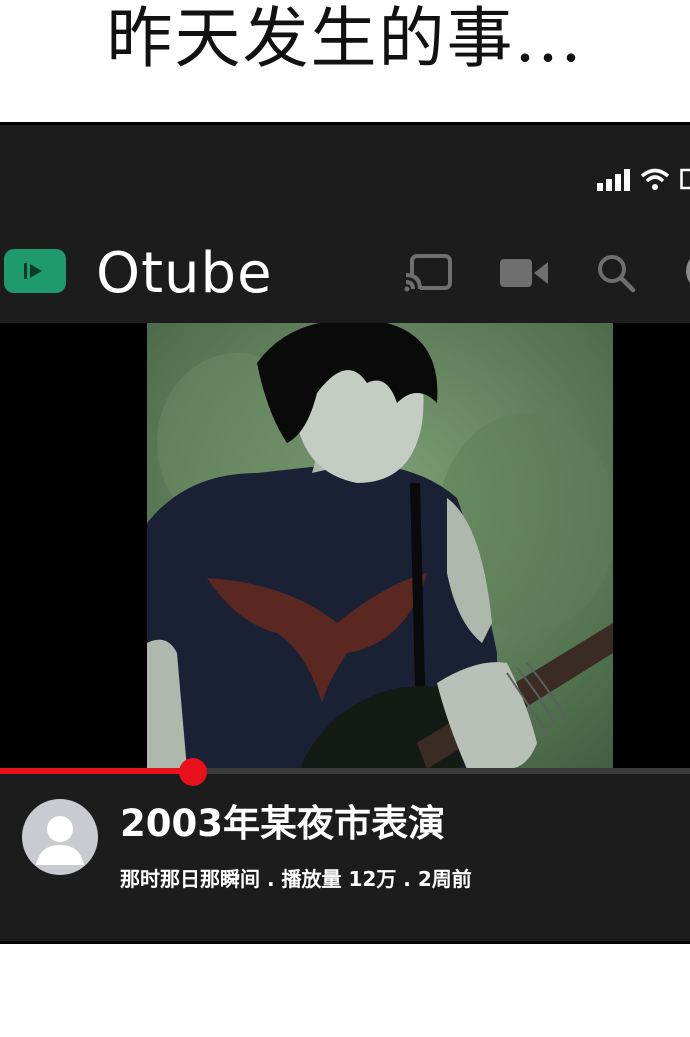 This screenshot has height=1037, width=690. What do you see at coordinates (524, 273) in the screenshot?
I see `video-camera-icon` at bounding box center [524, 273].